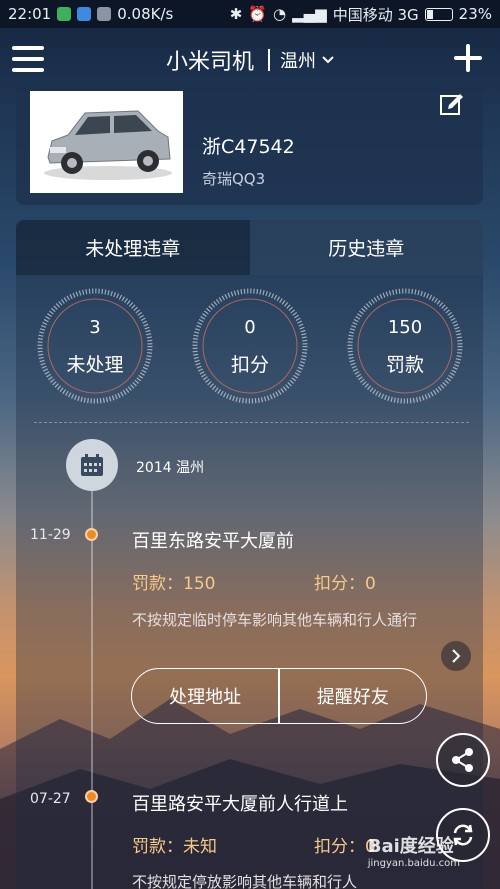 The image size is (500, 889). Describe the element at coordinates (366, 247) in the screenshot. I see `tab-history: 历史违章` at that location.